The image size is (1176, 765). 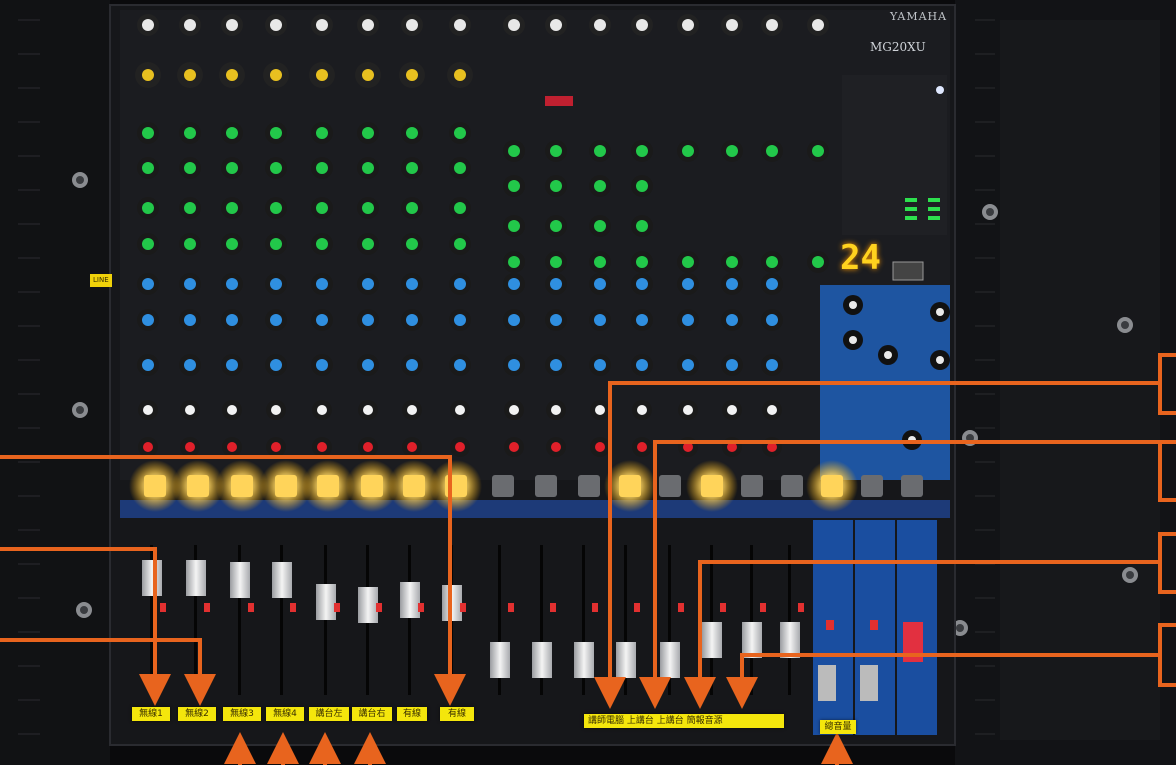 I want to click on channel-label-5: 講台左, so click(x=329, y=714).